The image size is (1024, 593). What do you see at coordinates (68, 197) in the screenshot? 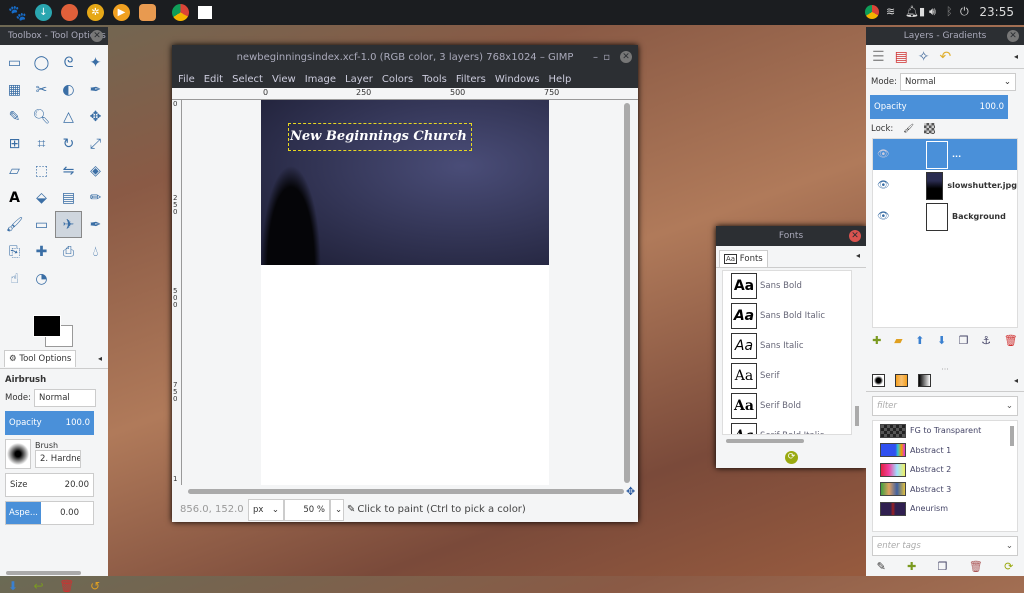
I see `tool-blend: ▤` at bounding box center [68, 197].